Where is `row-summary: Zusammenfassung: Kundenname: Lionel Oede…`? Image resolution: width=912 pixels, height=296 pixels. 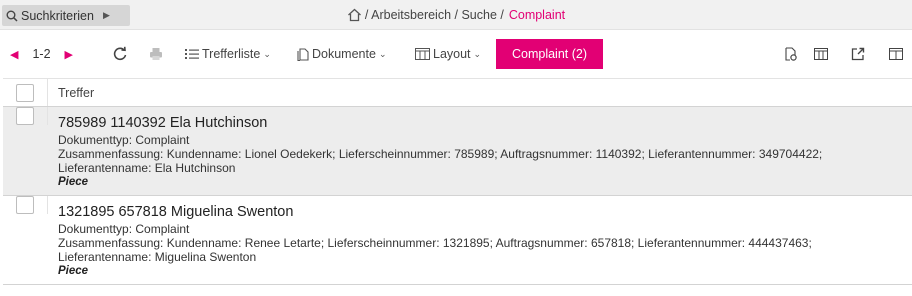 row-summary: Zusammenfassung: Kundenname: Lionel Oede… is located at coordinates (440, 154).